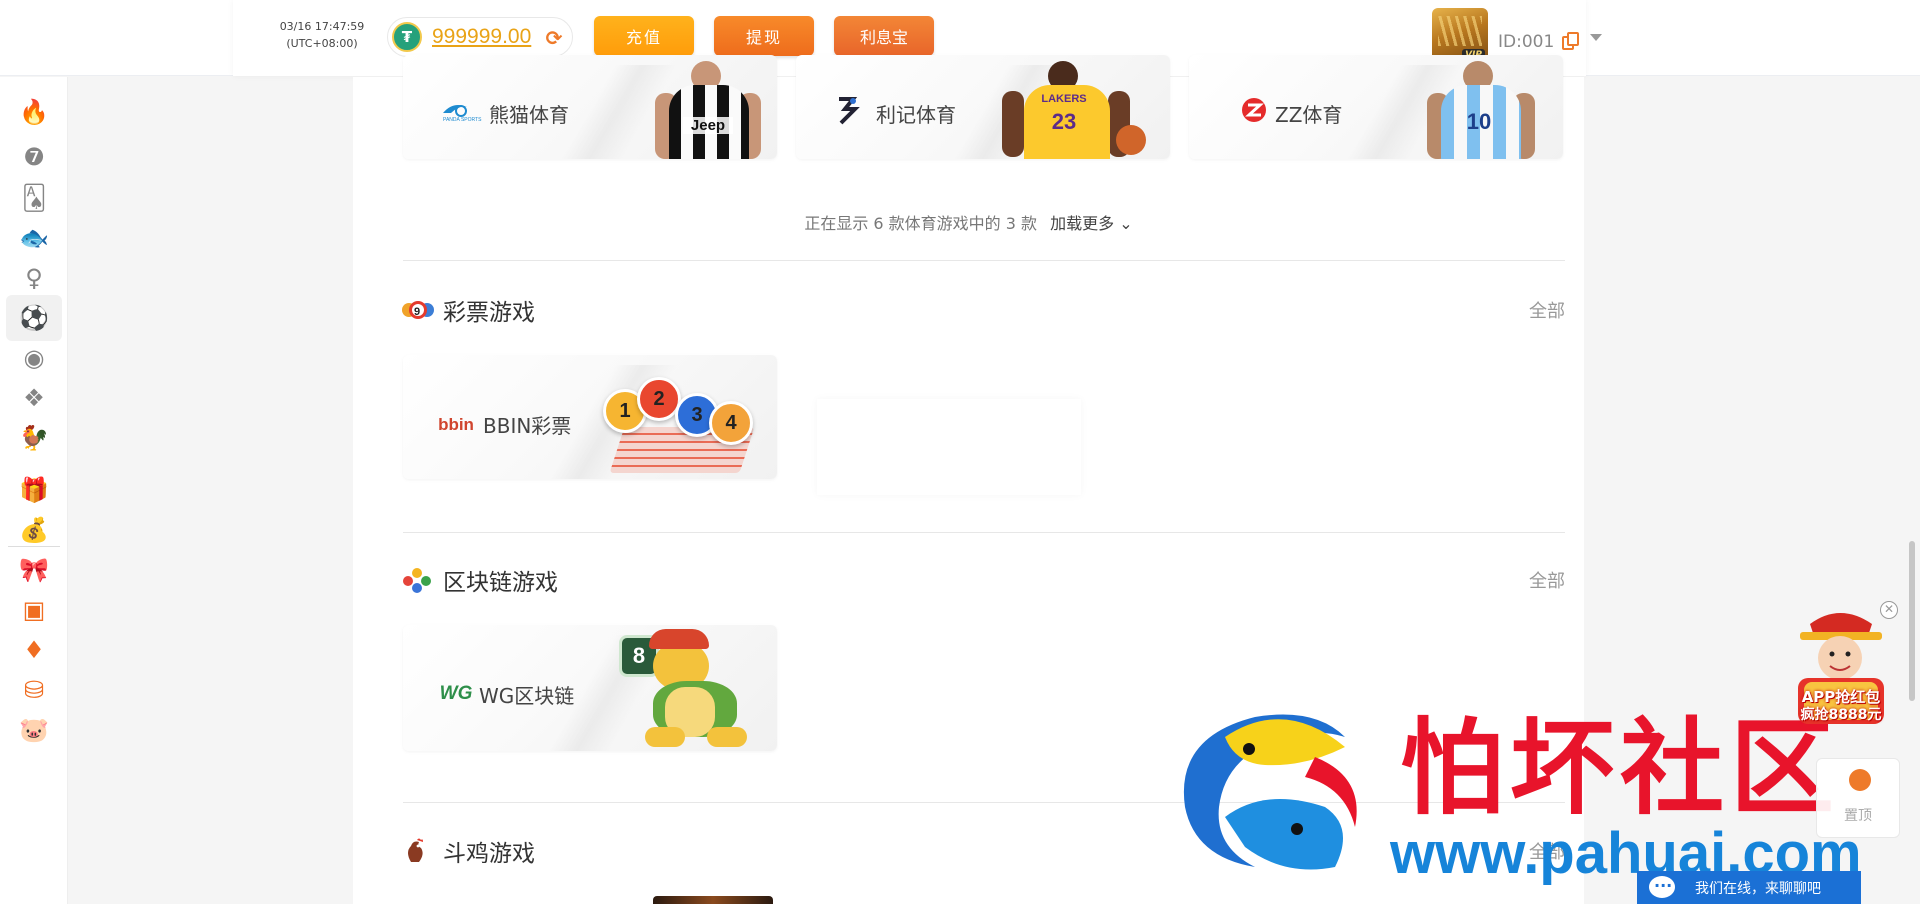 The image size is (1920, 904). What do you see at coordinates (322, 35) in the screenshot?
I see `server-time: 03/16 17:47:59 (UTC+08:00)` at bounding box center [322, 35].